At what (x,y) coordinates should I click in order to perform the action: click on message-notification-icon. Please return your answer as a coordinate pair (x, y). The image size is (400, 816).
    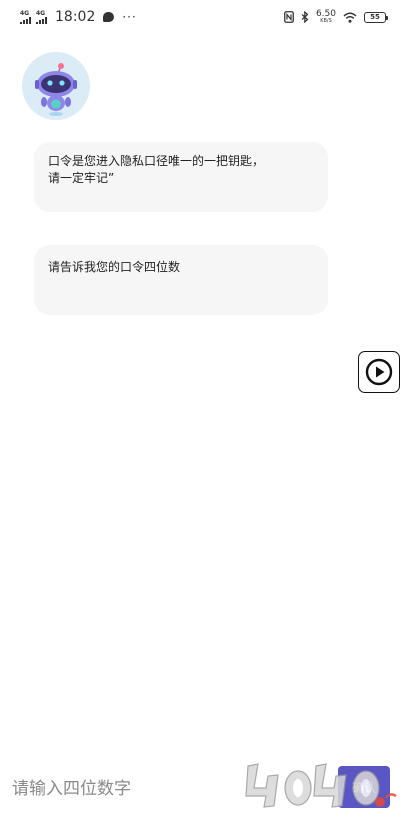
    Looking at the image, I should click on (109, 17).